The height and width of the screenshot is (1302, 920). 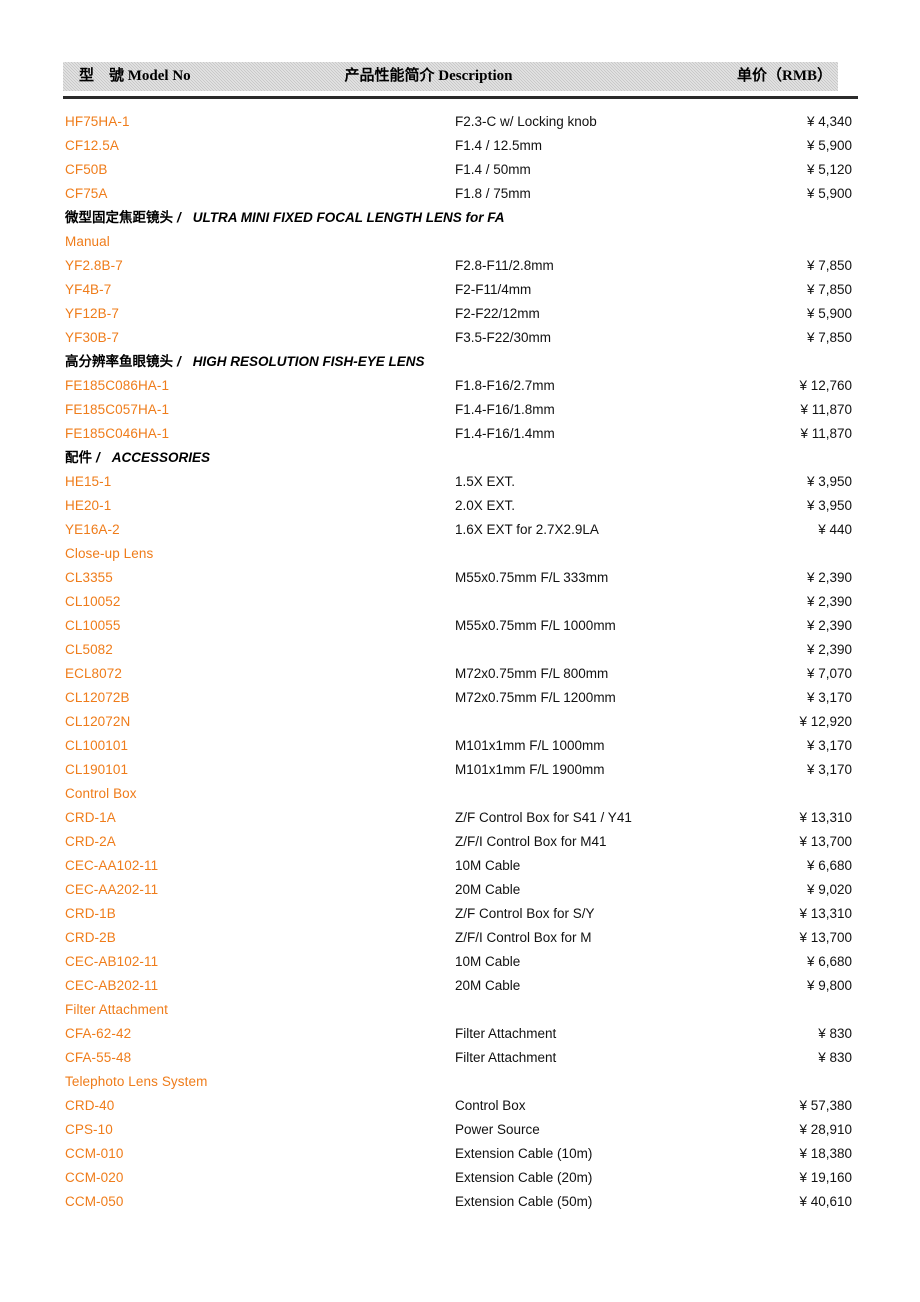 I want to click on table-row: CL12072N ¥ 12,920, so click(x=460, y=722).